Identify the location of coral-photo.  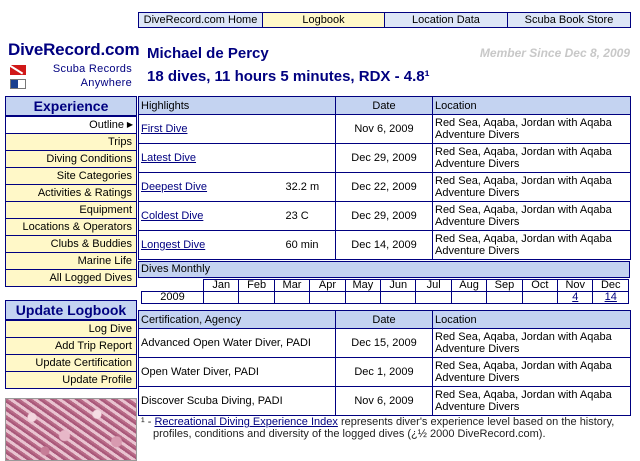
(71, 429).